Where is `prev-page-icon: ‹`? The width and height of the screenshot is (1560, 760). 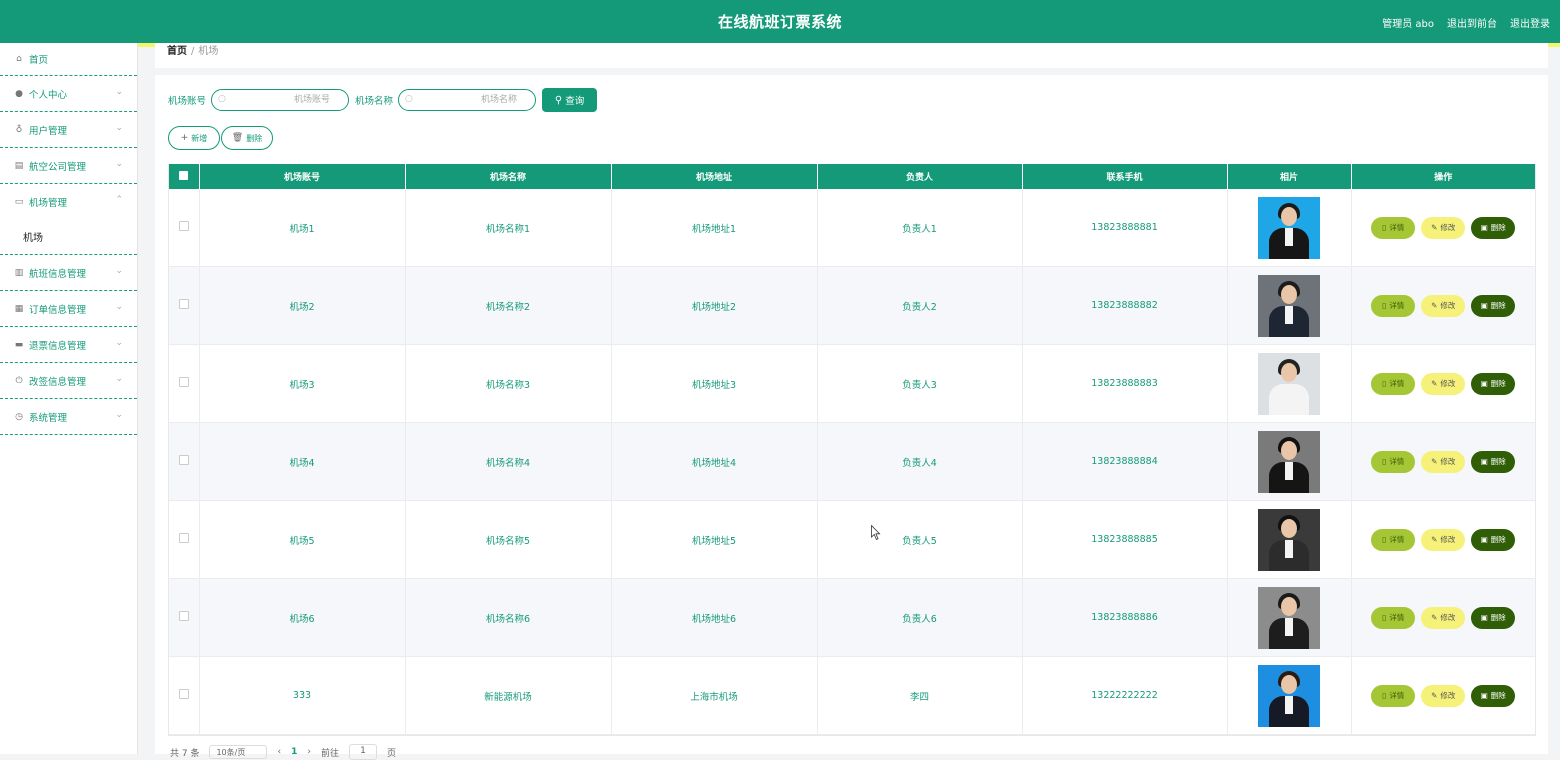 prev-page-icon: ‹ is located at coordinates (279, 752).